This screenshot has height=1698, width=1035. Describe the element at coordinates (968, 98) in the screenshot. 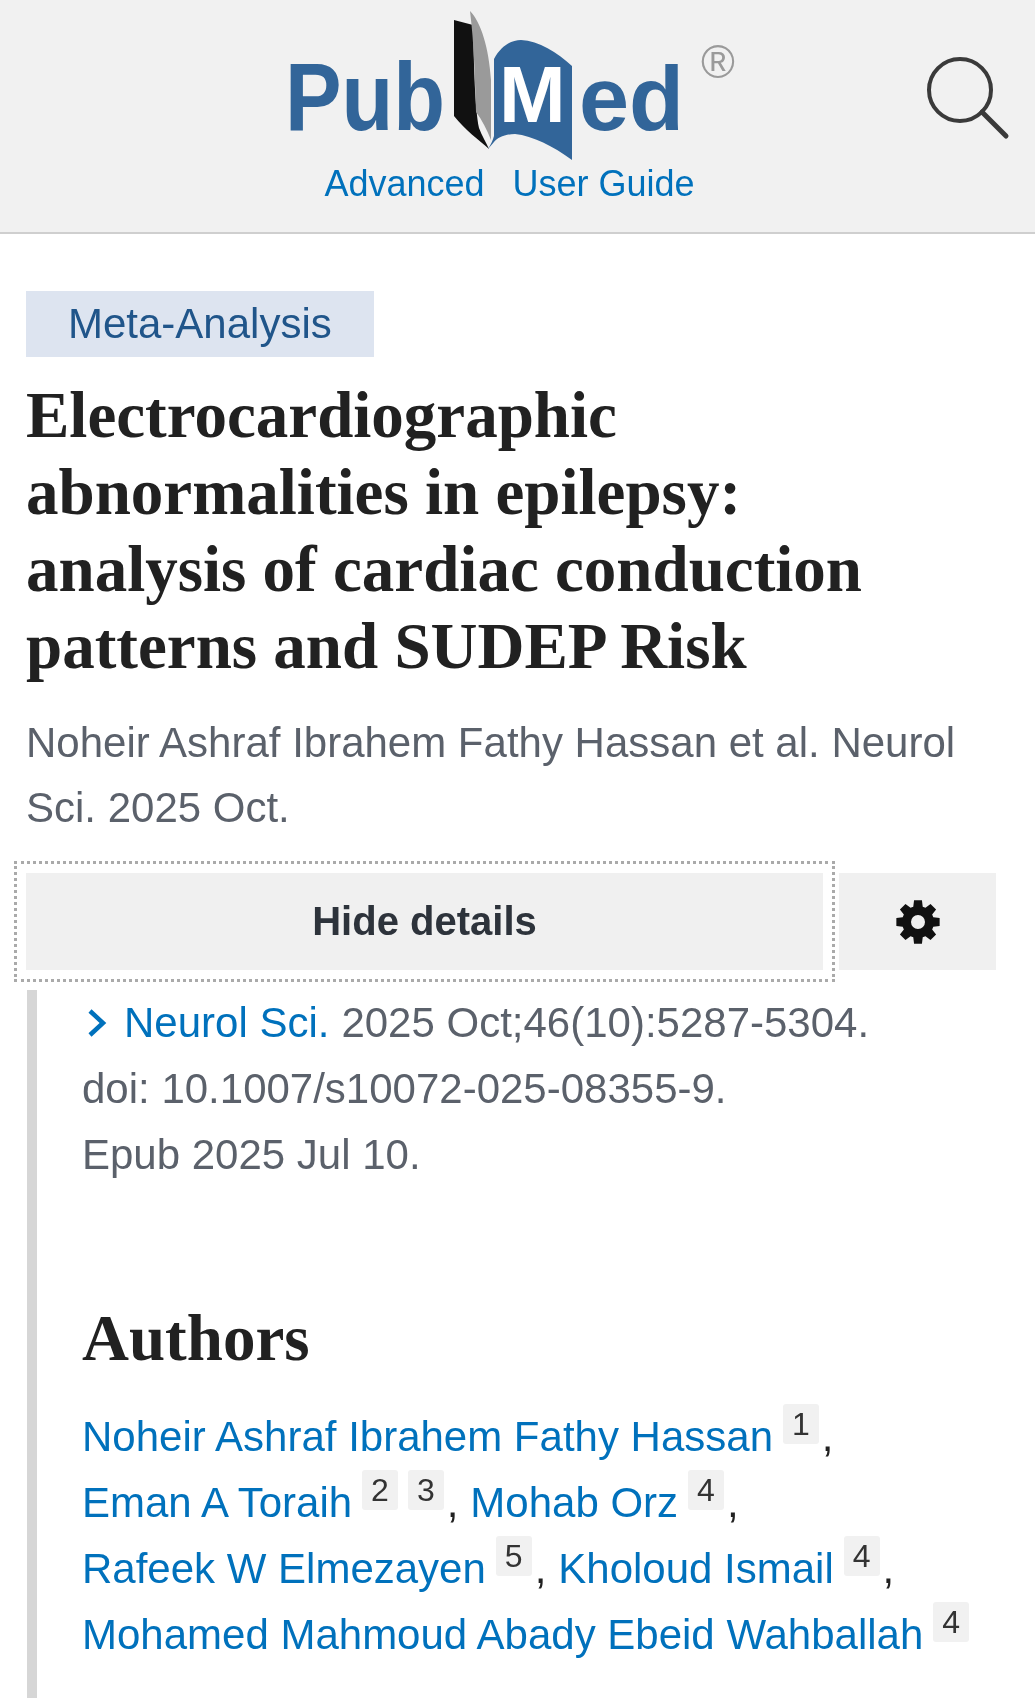

I see `search-icon` at that location.